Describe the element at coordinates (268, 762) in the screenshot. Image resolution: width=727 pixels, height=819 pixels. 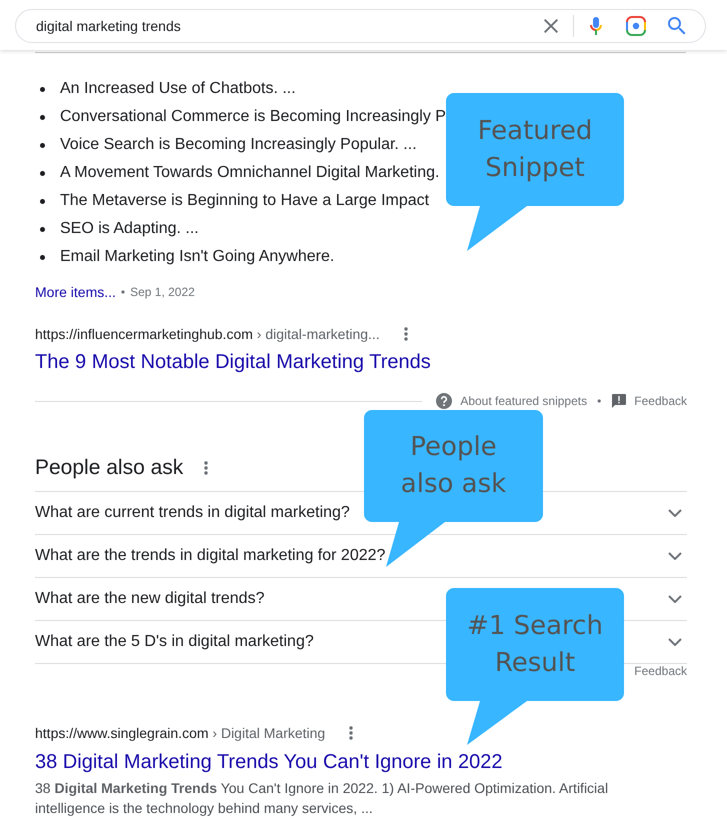
I see `result-title-link: 38 Digital Marketing Trends You Can't Ignore in 2022` at that location.